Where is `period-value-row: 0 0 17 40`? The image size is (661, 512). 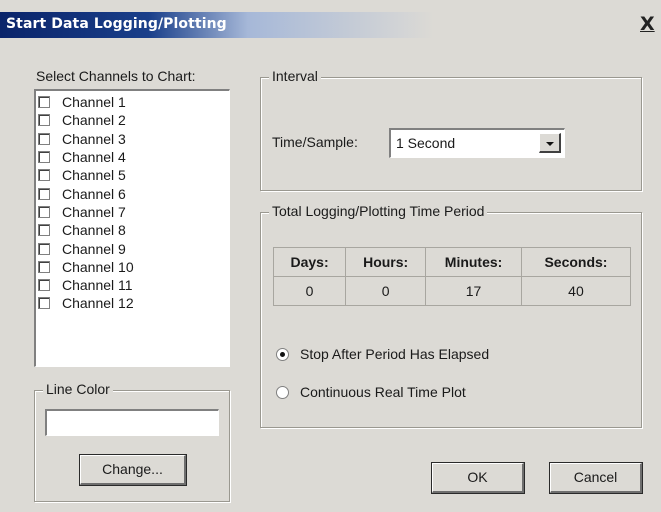 period-value-row: 0 0 17 40 is located at coordinates (452, 291).